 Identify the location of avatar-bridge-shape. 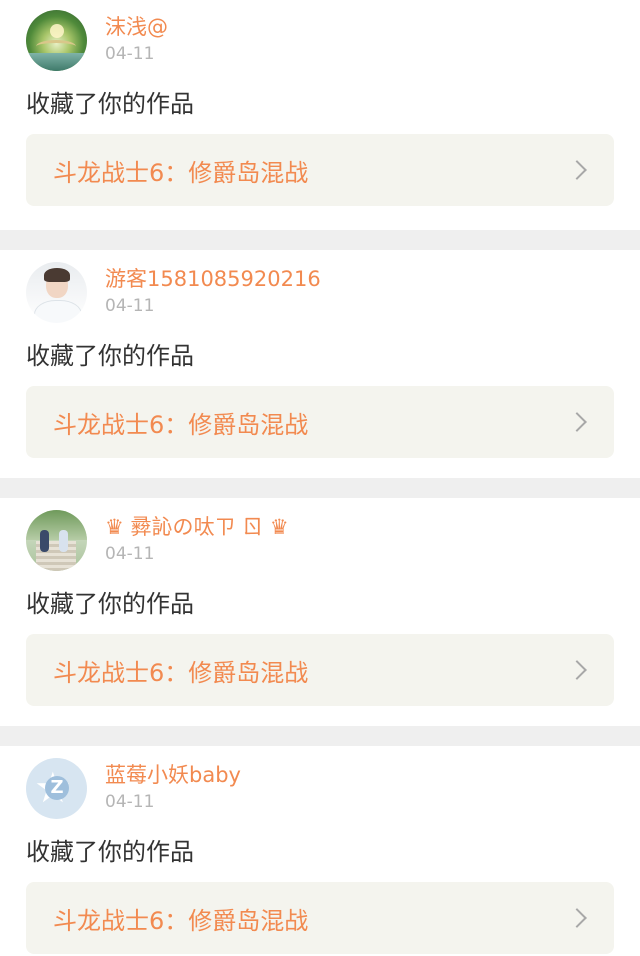
(56, 46).